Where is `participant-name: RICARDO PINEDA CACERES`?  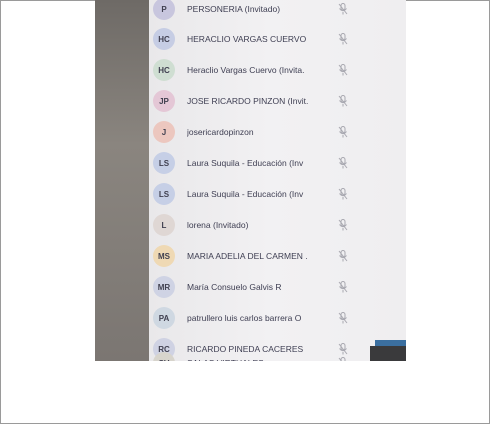
participant-name: RICARDO PINEDA CACERES is located at coordinates (245, 349).